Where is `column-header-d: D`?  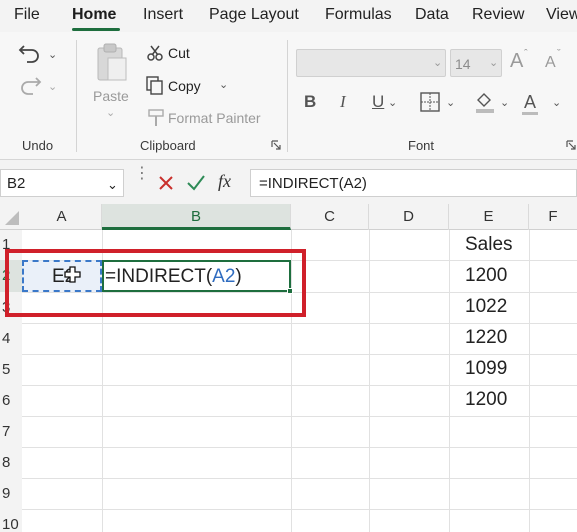
column-header-d: D is located at coordinates (409, 217).